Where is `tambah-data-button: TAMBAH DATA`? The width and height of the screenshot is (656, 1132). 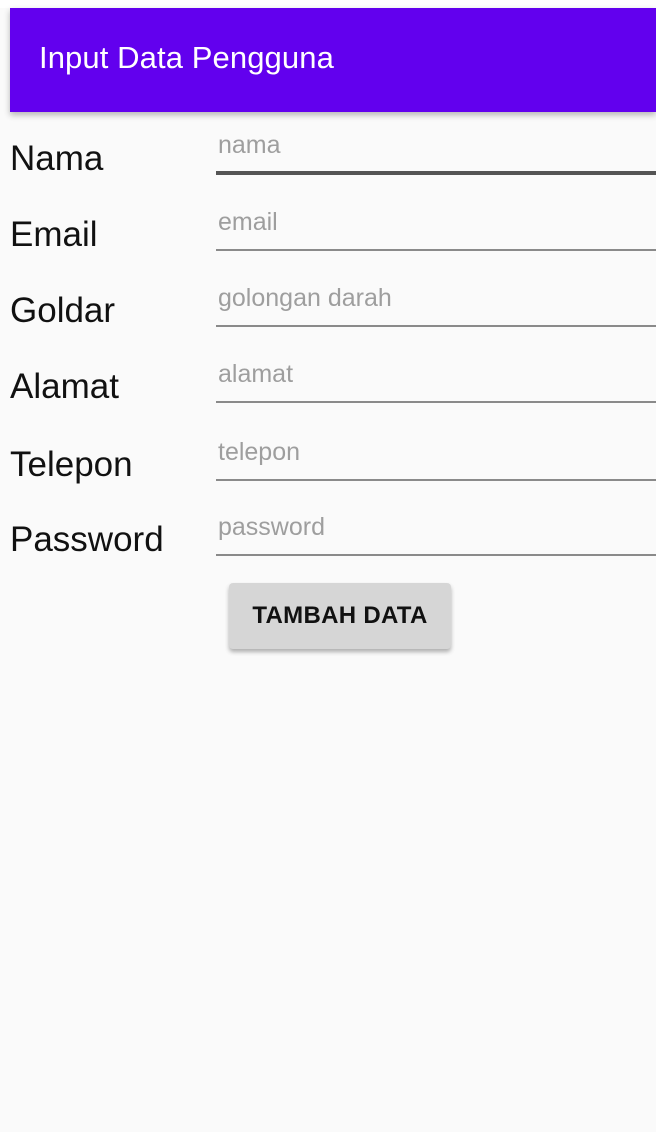
tambah-data-button: TAMBAH DATA is located at coordinates (340, 616).